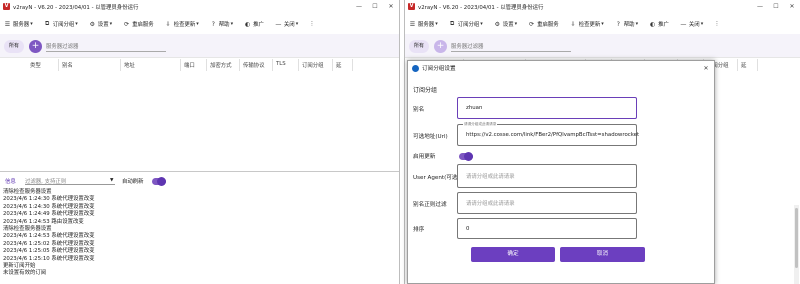 The height and width of the screenshot is (284, 800). Describe the element at coordinates (468, 228) in the screenshot. I see `sort-value: 0` at that location.